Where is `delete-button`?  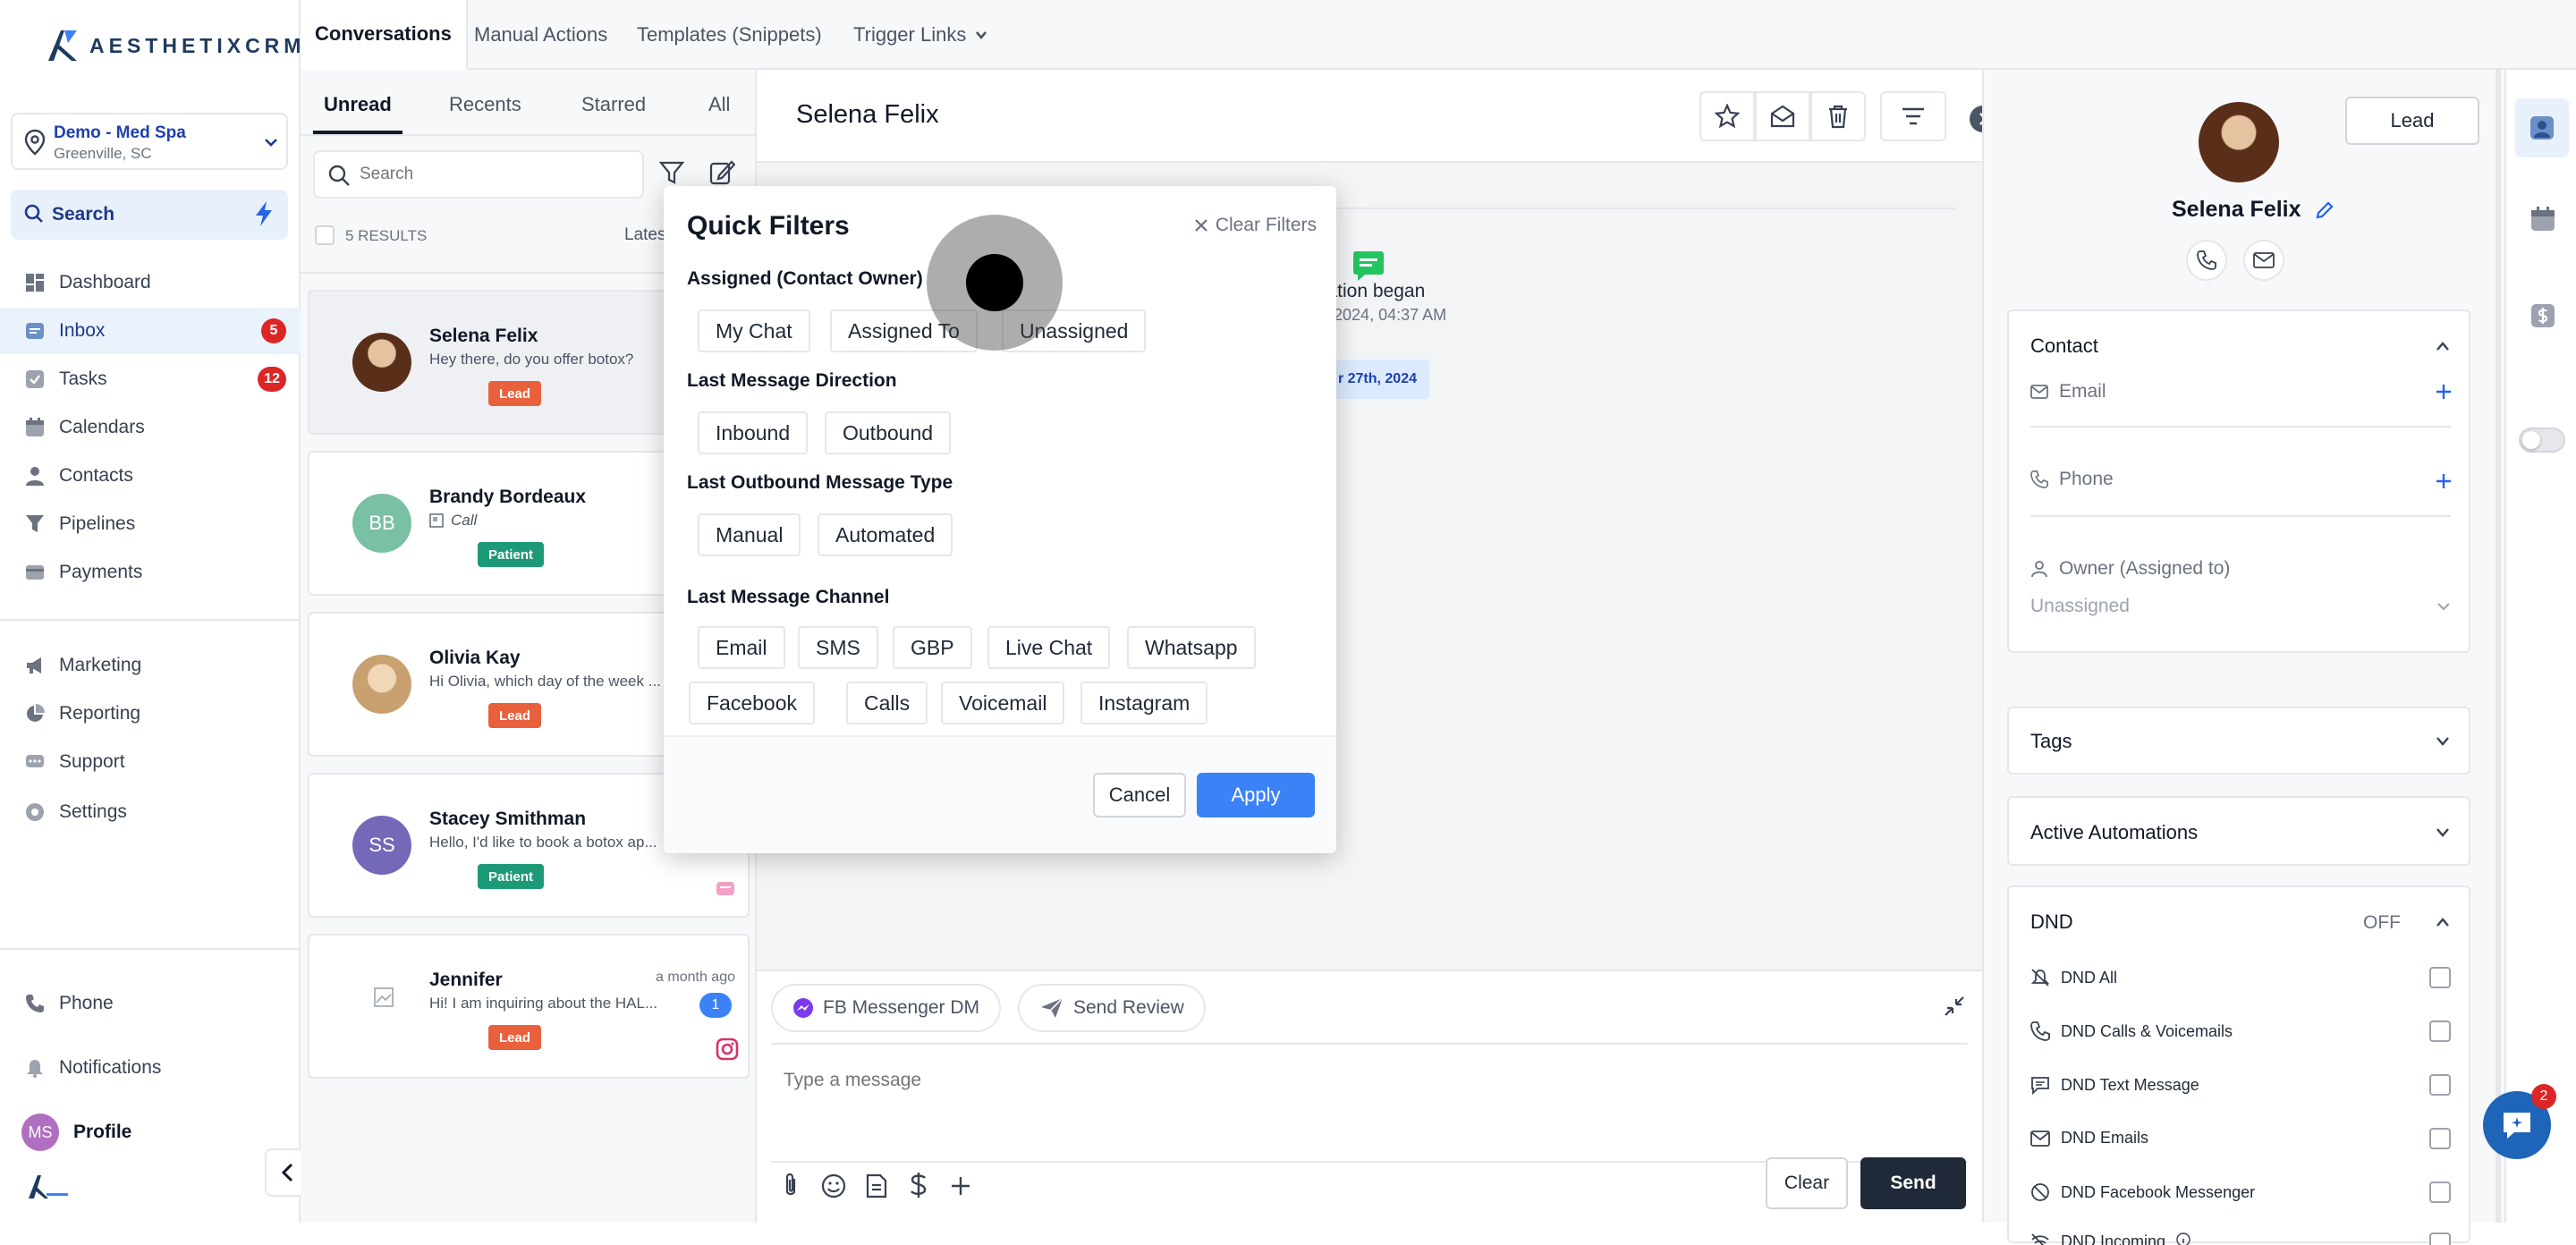 delete-button is located at coordinates (1838, 116).